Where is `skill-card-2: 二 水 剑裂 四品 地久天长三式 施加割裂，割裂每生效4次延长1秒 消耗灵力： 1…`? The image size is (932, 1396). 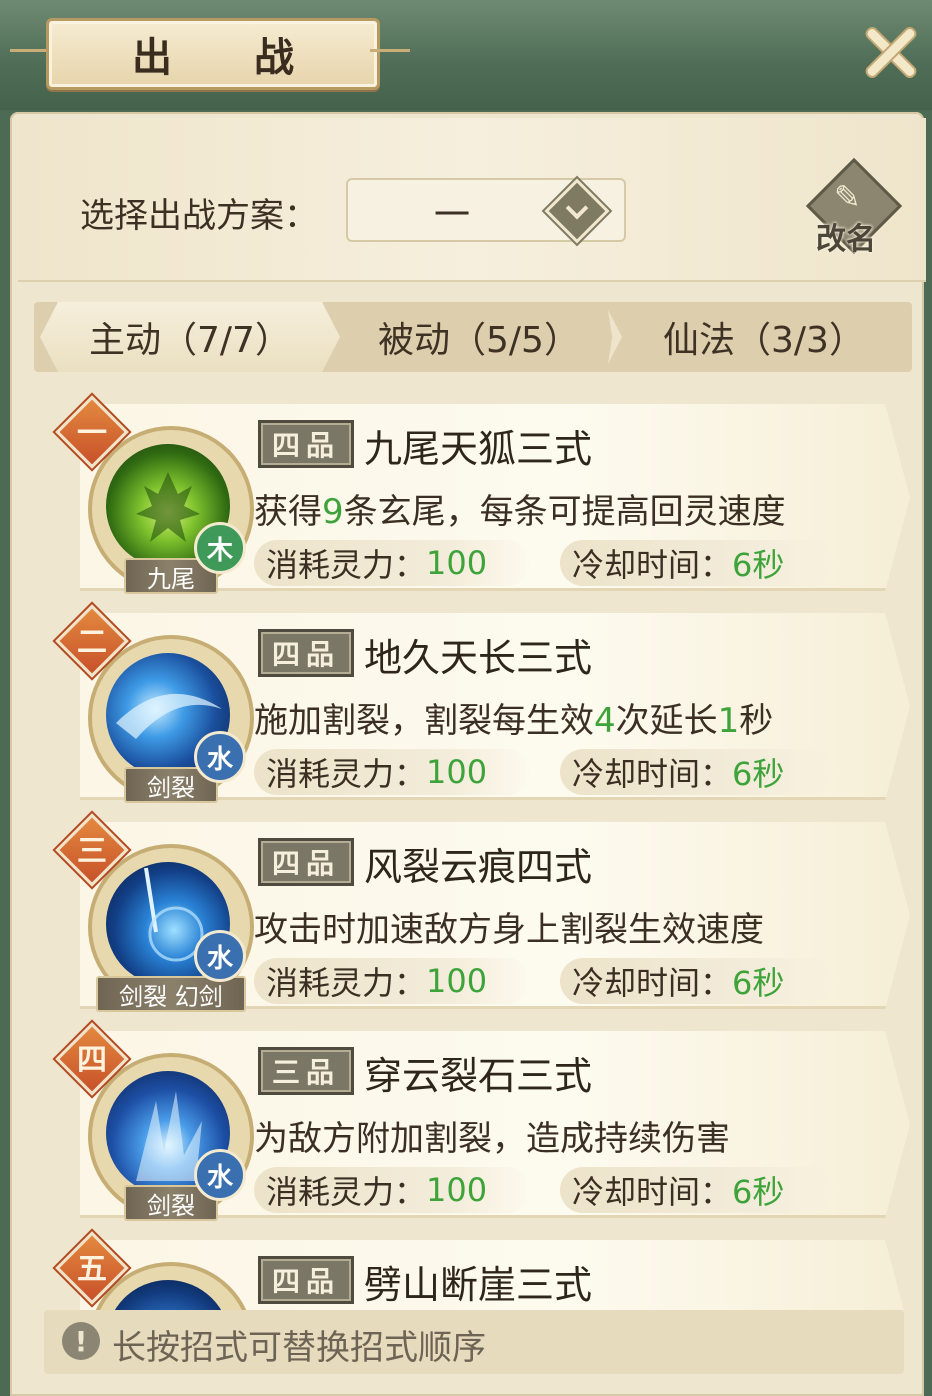
skill-card-2: 二 水 剑裂 四品 地久天长三式 施加割裂，割裂每生效4次延长1秒 消耗灵力： 1… is located at coordinates (476, 704).